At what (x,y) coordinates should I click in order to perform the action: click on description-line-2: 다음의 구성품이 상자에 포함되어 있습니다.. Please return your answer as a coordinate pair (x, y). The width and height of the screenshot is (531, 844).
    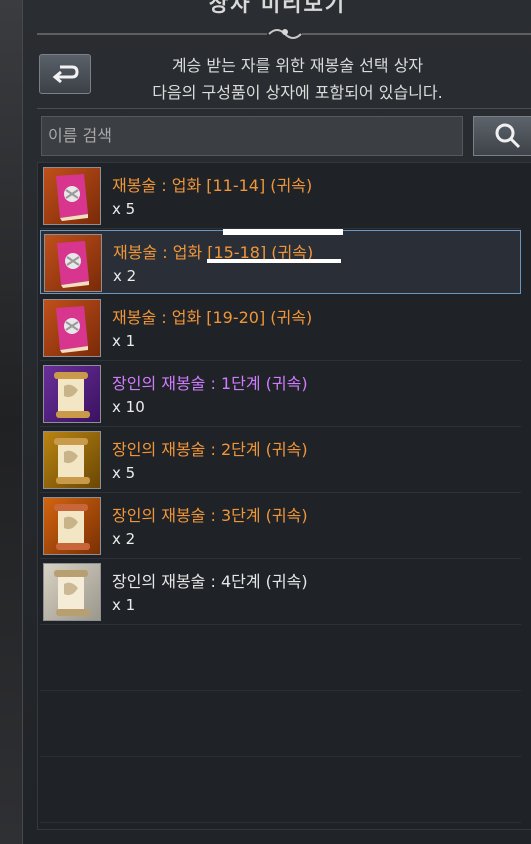
    Looking at the image, I should click on (297, 92).